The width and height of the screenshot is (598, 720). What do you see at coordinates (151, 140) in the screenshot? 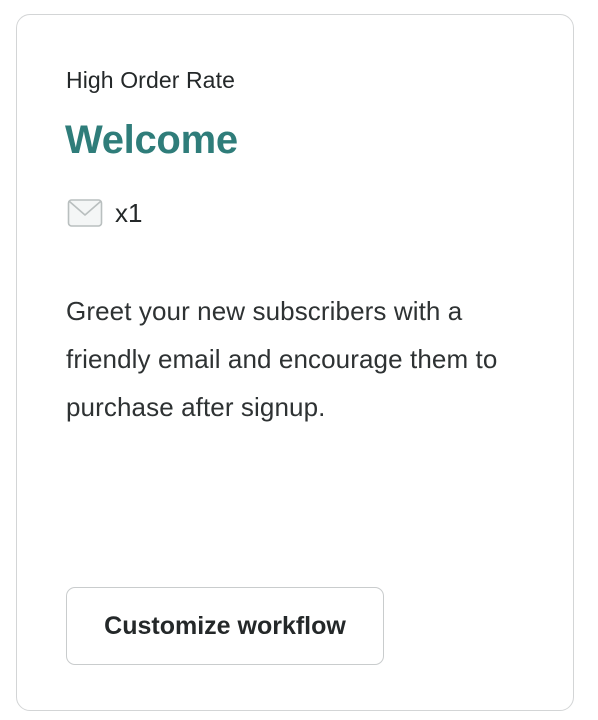
I see `card-title: Welcome` at bounding box center [151, 140].